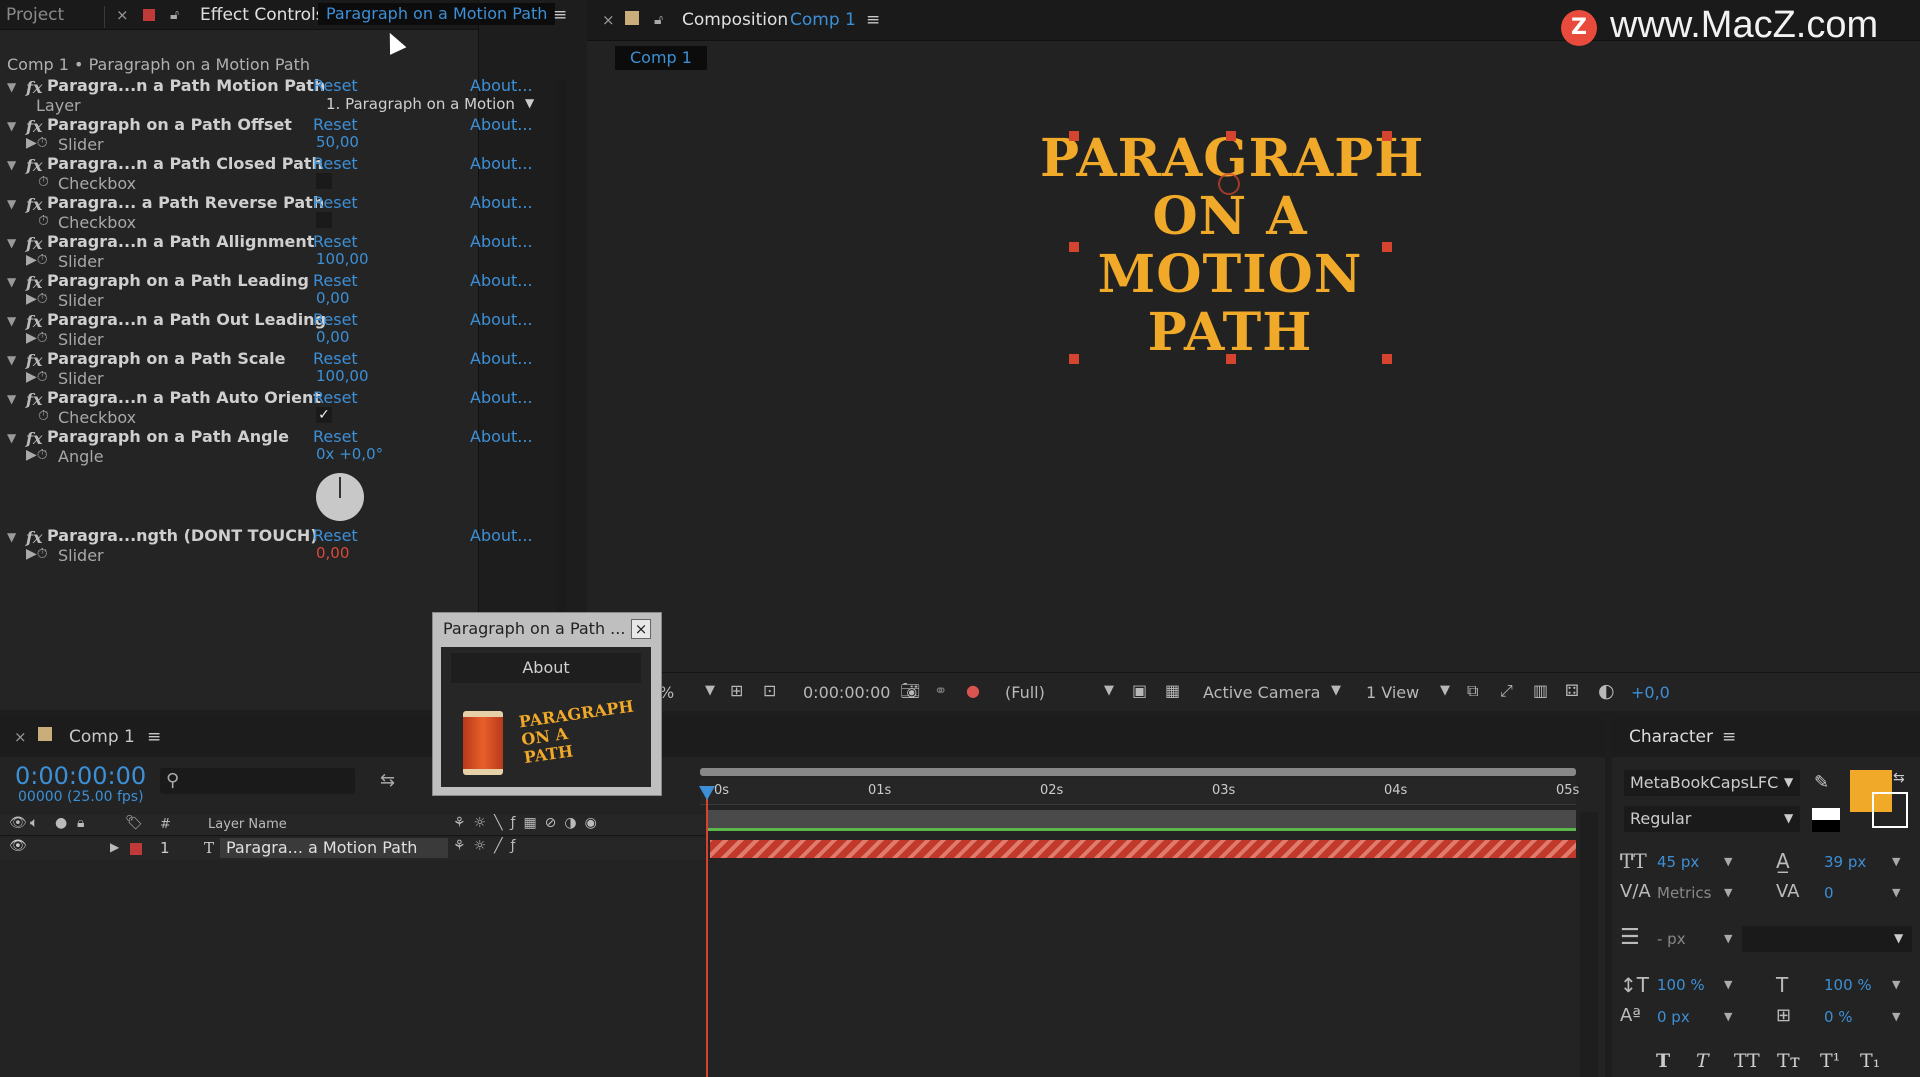  Describe the element at coordinates (823, 20) in the screenshot. I see `composition-target: Comp 1` at that location.